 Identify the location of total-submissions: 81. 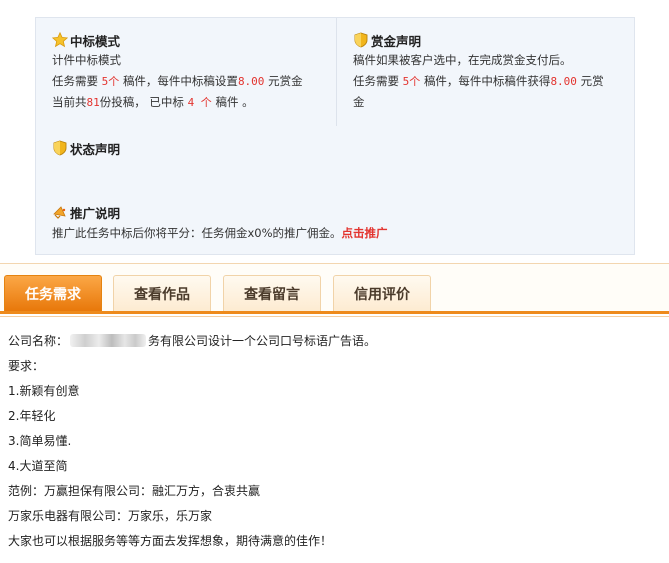
(93, 102).